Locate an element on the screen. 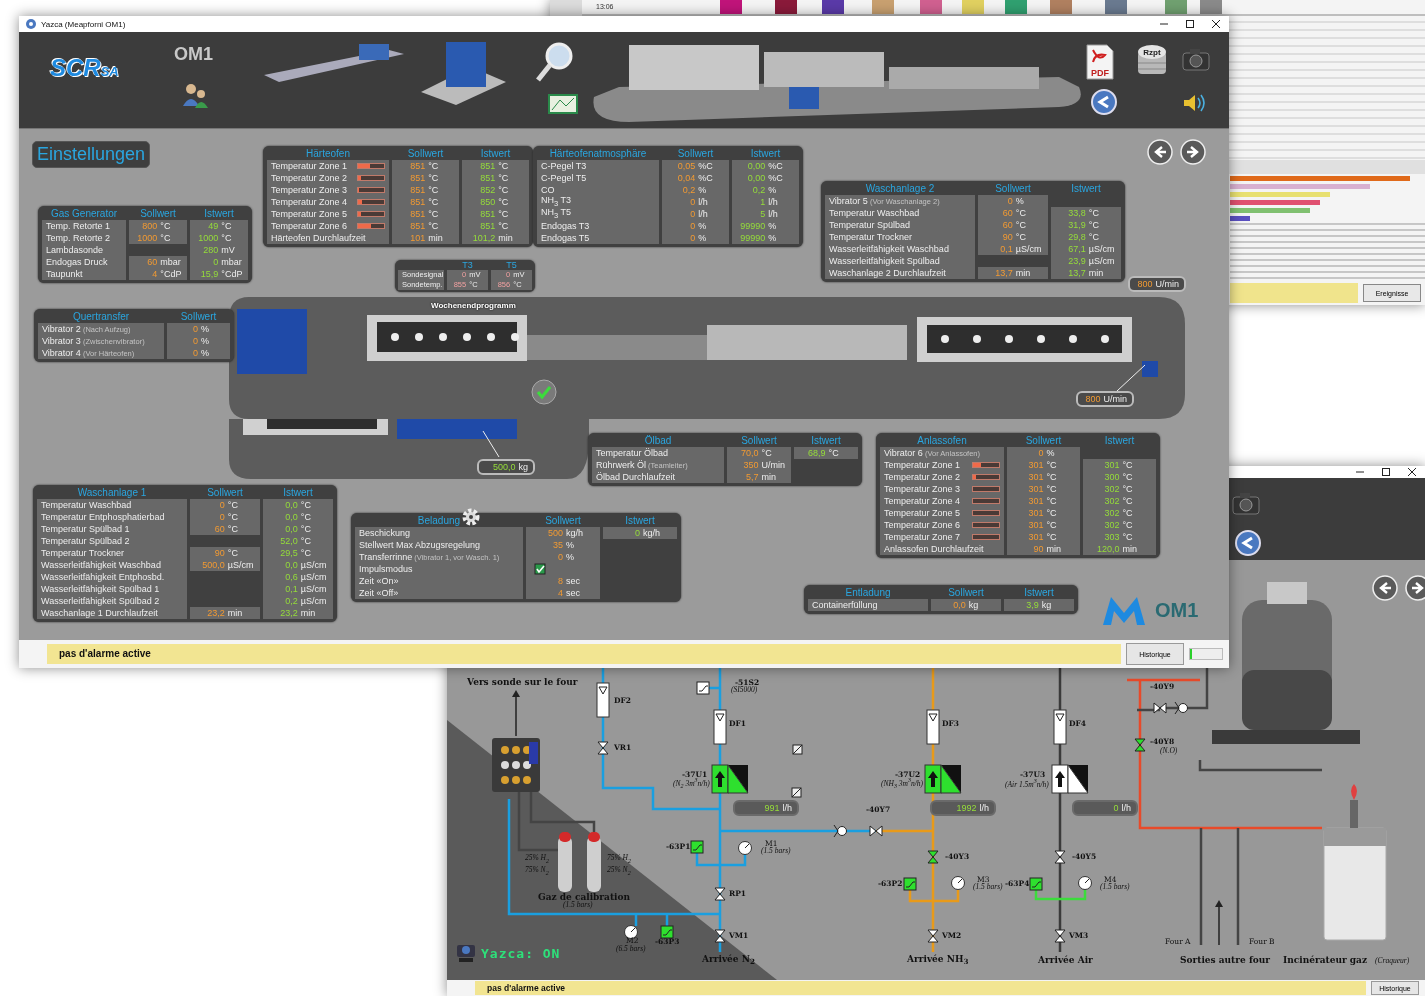 This screenshot has height=996, width=1425. setpoint-value: 851 °C is located at coordinates (425, 178).